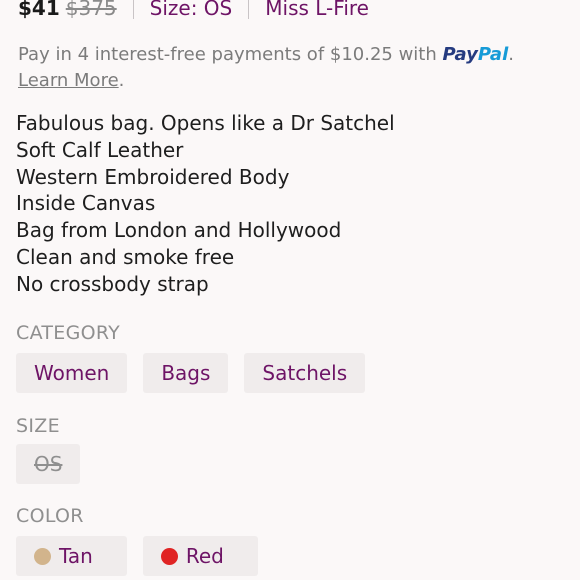 The image size is (580, 580). What do you see at coordinates (100, 149) in the screenshot?
I see `description-line: Soft Calf Leather` at bounding box center [100, 149].